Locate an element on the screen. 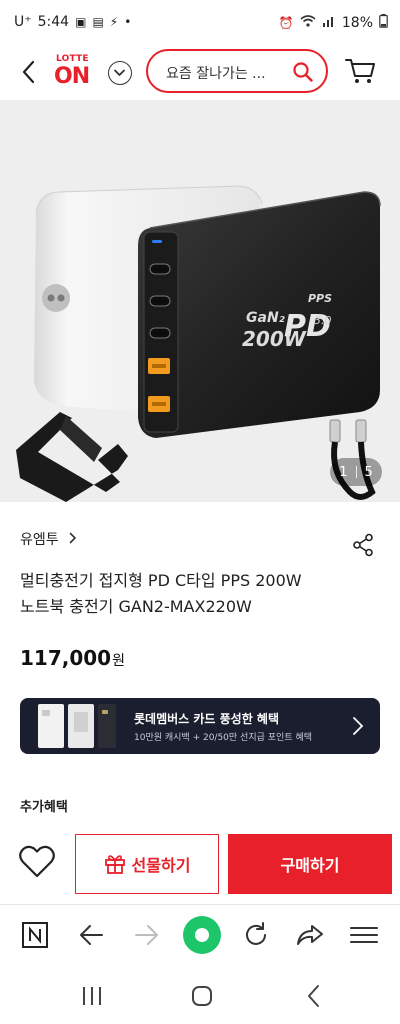  share-icon is located at coordinates (363, 545).